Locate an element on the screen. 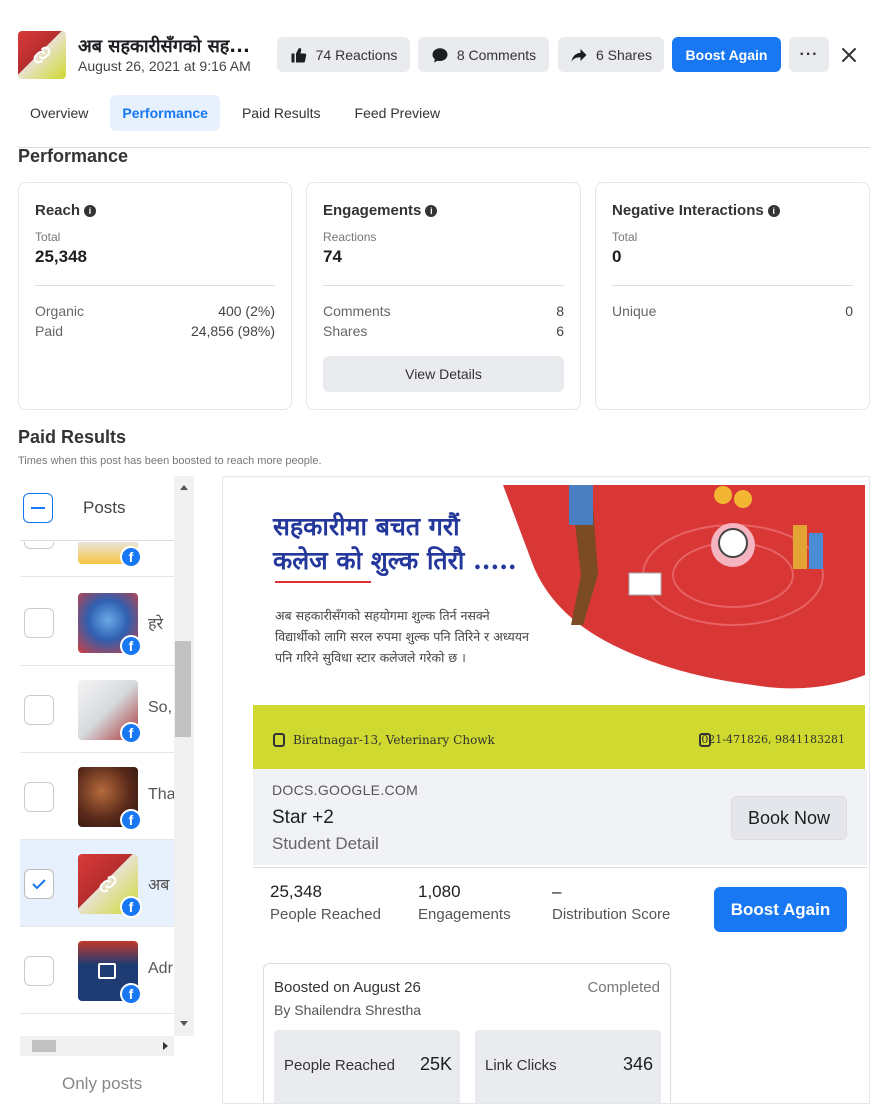 Image resolution: width=880 pixels, height=1104 pixels. share-icon is located at coordinates (579, 55).